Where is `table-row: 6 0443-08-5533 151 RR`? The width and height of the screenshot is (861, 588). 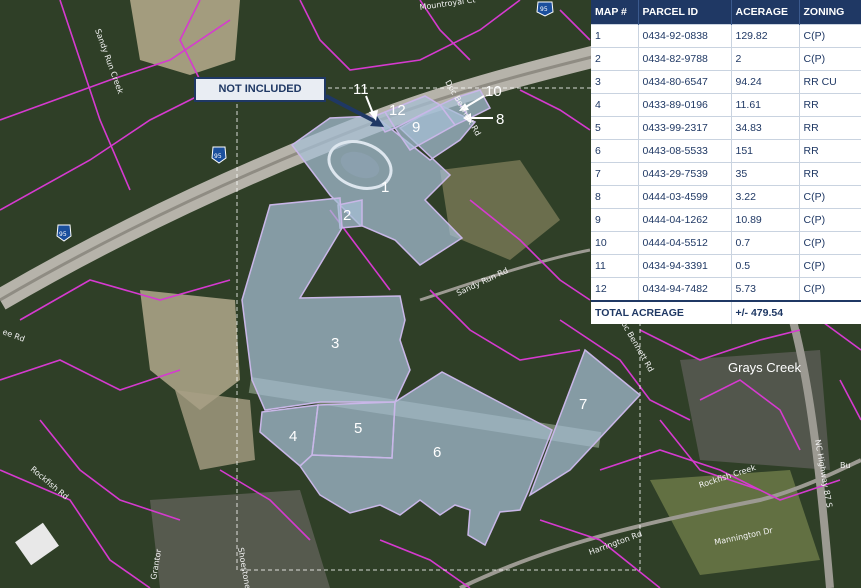
table-row: 6 0443-08-5533 151 RR is located at coordinates (726, 151).